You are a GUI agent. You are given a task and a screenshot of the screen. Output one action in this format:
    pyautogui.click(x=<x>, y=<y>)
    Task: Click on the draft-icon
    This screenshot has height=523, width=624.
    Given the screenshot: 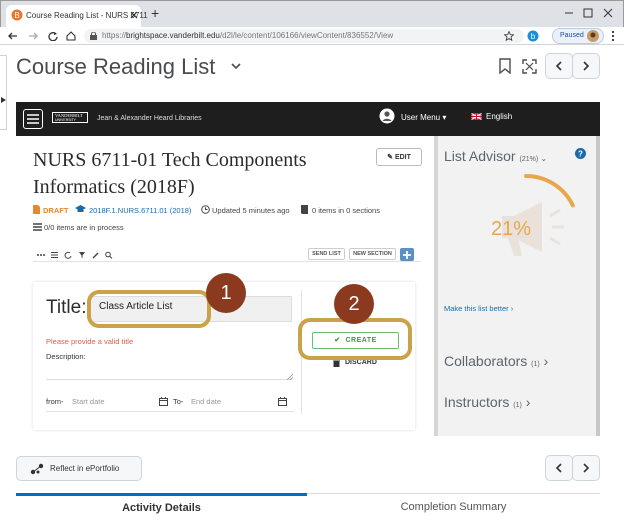 What is the action you would take?
    pyautogui.click(x=36, y=209)
    